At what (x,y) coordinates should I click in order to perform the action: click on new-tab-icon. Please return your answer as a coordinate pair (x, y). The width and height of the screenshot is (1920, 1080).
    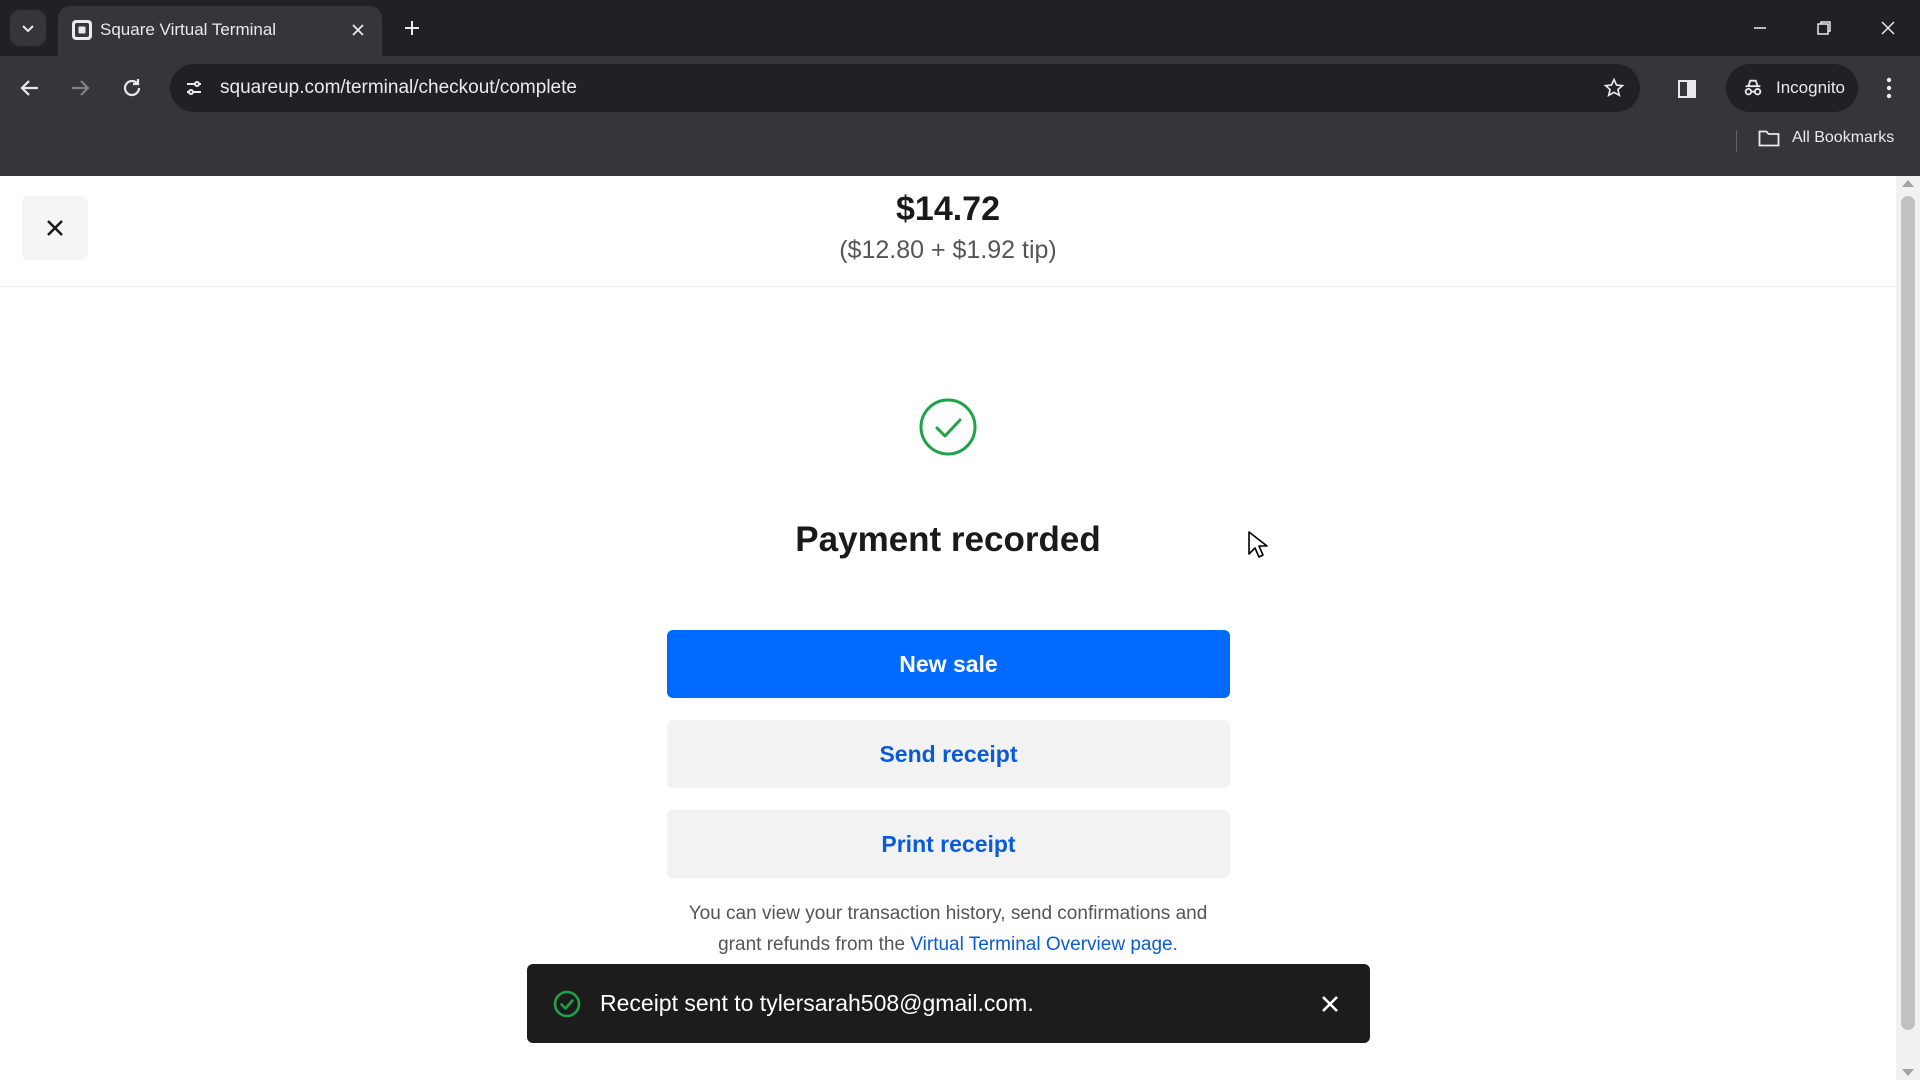
    Looking at the image, I should click on (412, 28).